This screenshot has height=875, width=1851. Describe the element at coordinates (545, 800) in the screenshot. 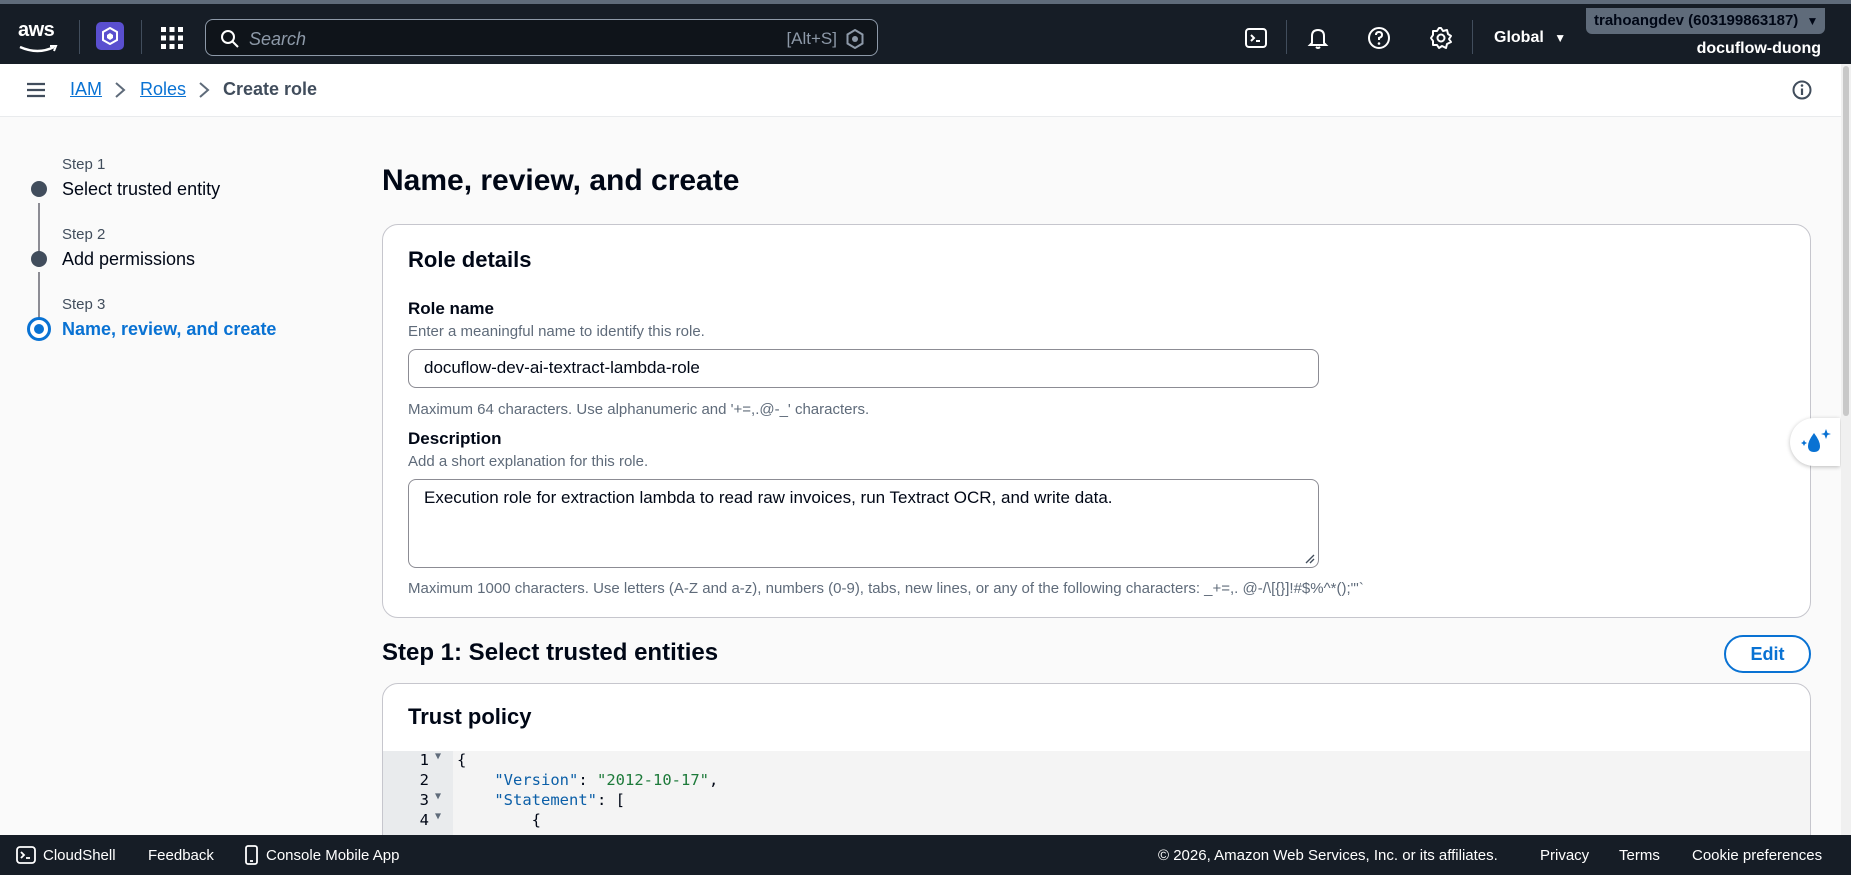

I see `json-key: "Statement"` at that location.